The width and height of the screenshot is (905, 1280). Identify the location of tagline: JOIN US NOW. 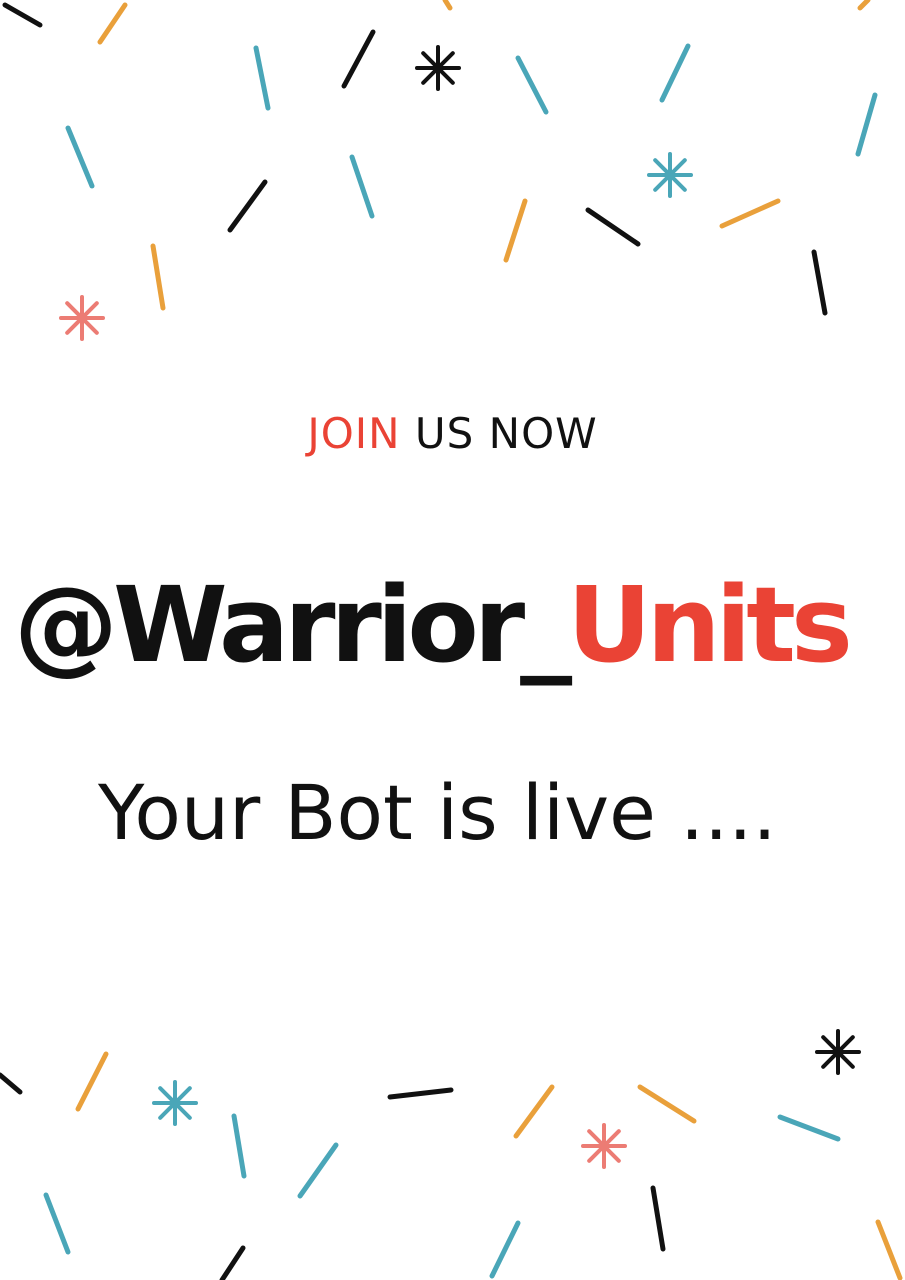
(452, 434).